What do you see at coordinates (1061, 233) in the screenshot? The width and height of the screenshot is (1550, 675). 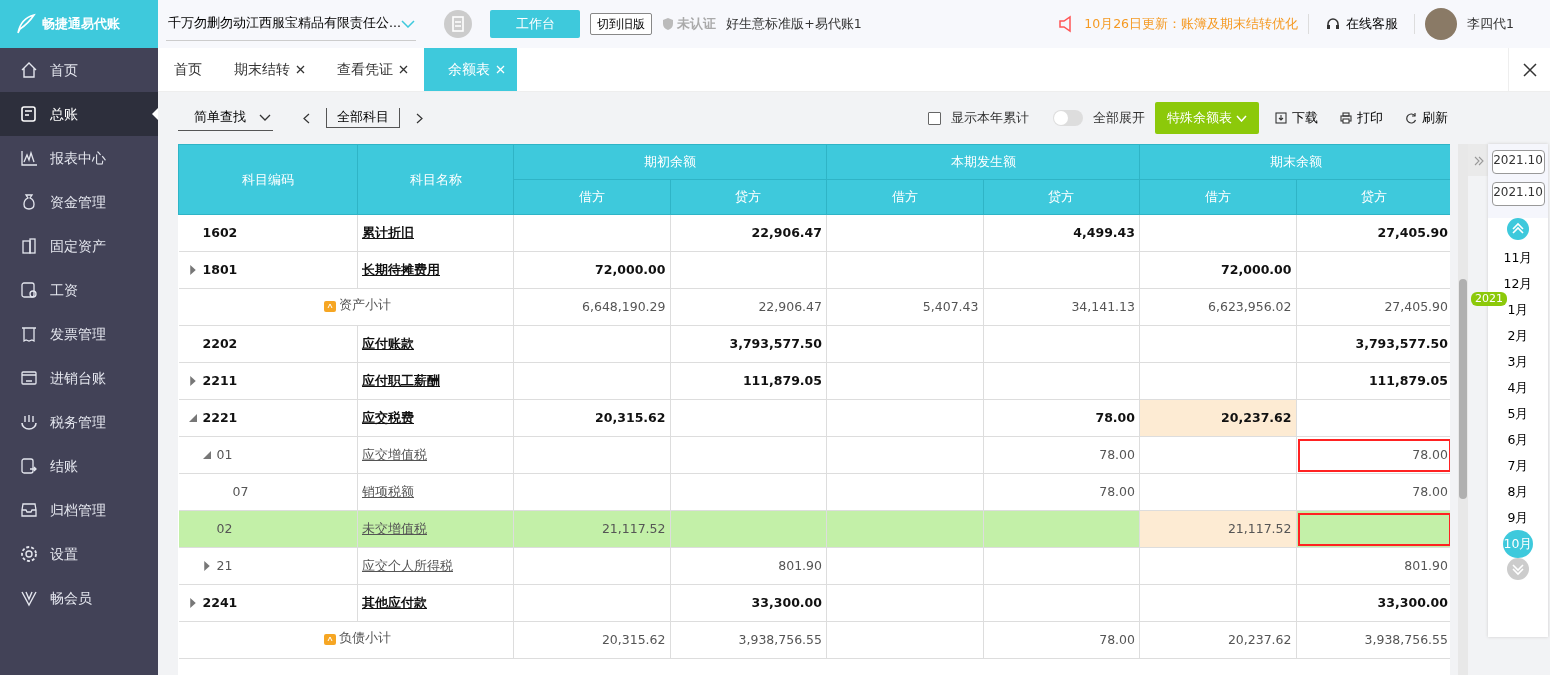 I see `table-cell: 4,499.43` at bounding box center [1061, 233].